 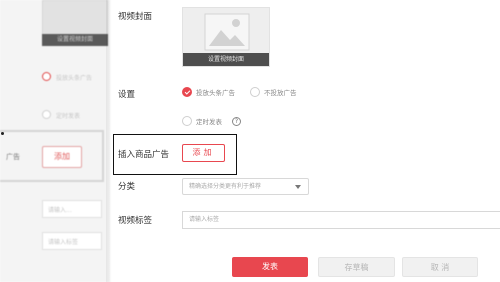 What do you see at coordinates (135, 17) in the screenshot?
I see `cover-label: 视频封面` at bounding box center [135, 17].